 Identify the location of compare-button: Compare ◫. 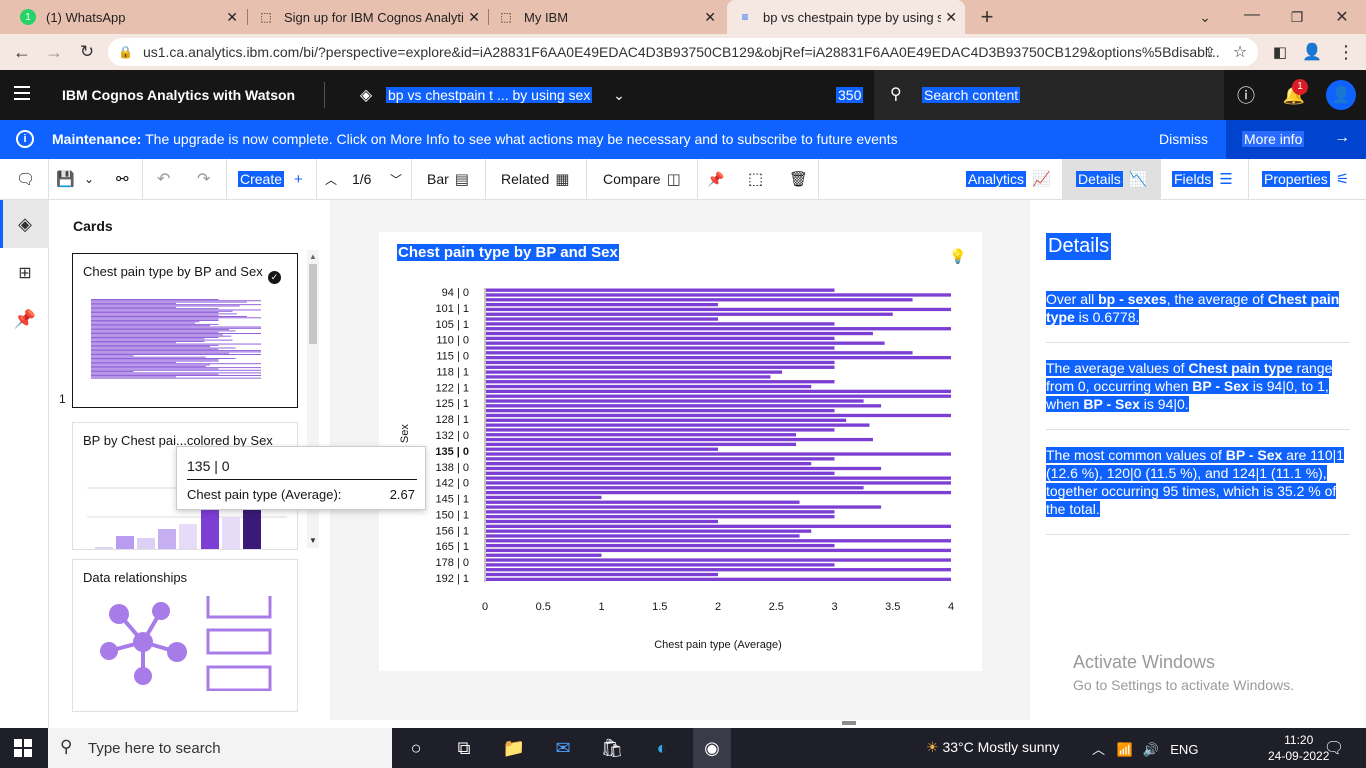
(642, 179).